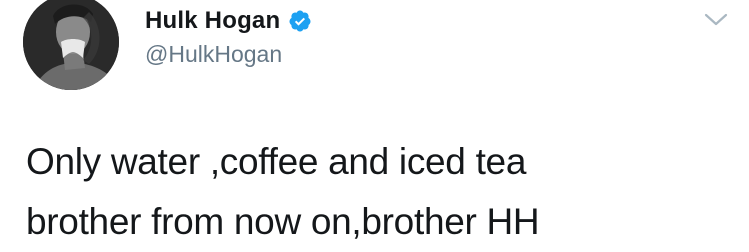 Image resolution: width=749 pixels, height=252 pixels. What do you see at coordinates (716, 19) in the screenshot?
I see `chevron-down-icon` at bounding box center [716, 19].